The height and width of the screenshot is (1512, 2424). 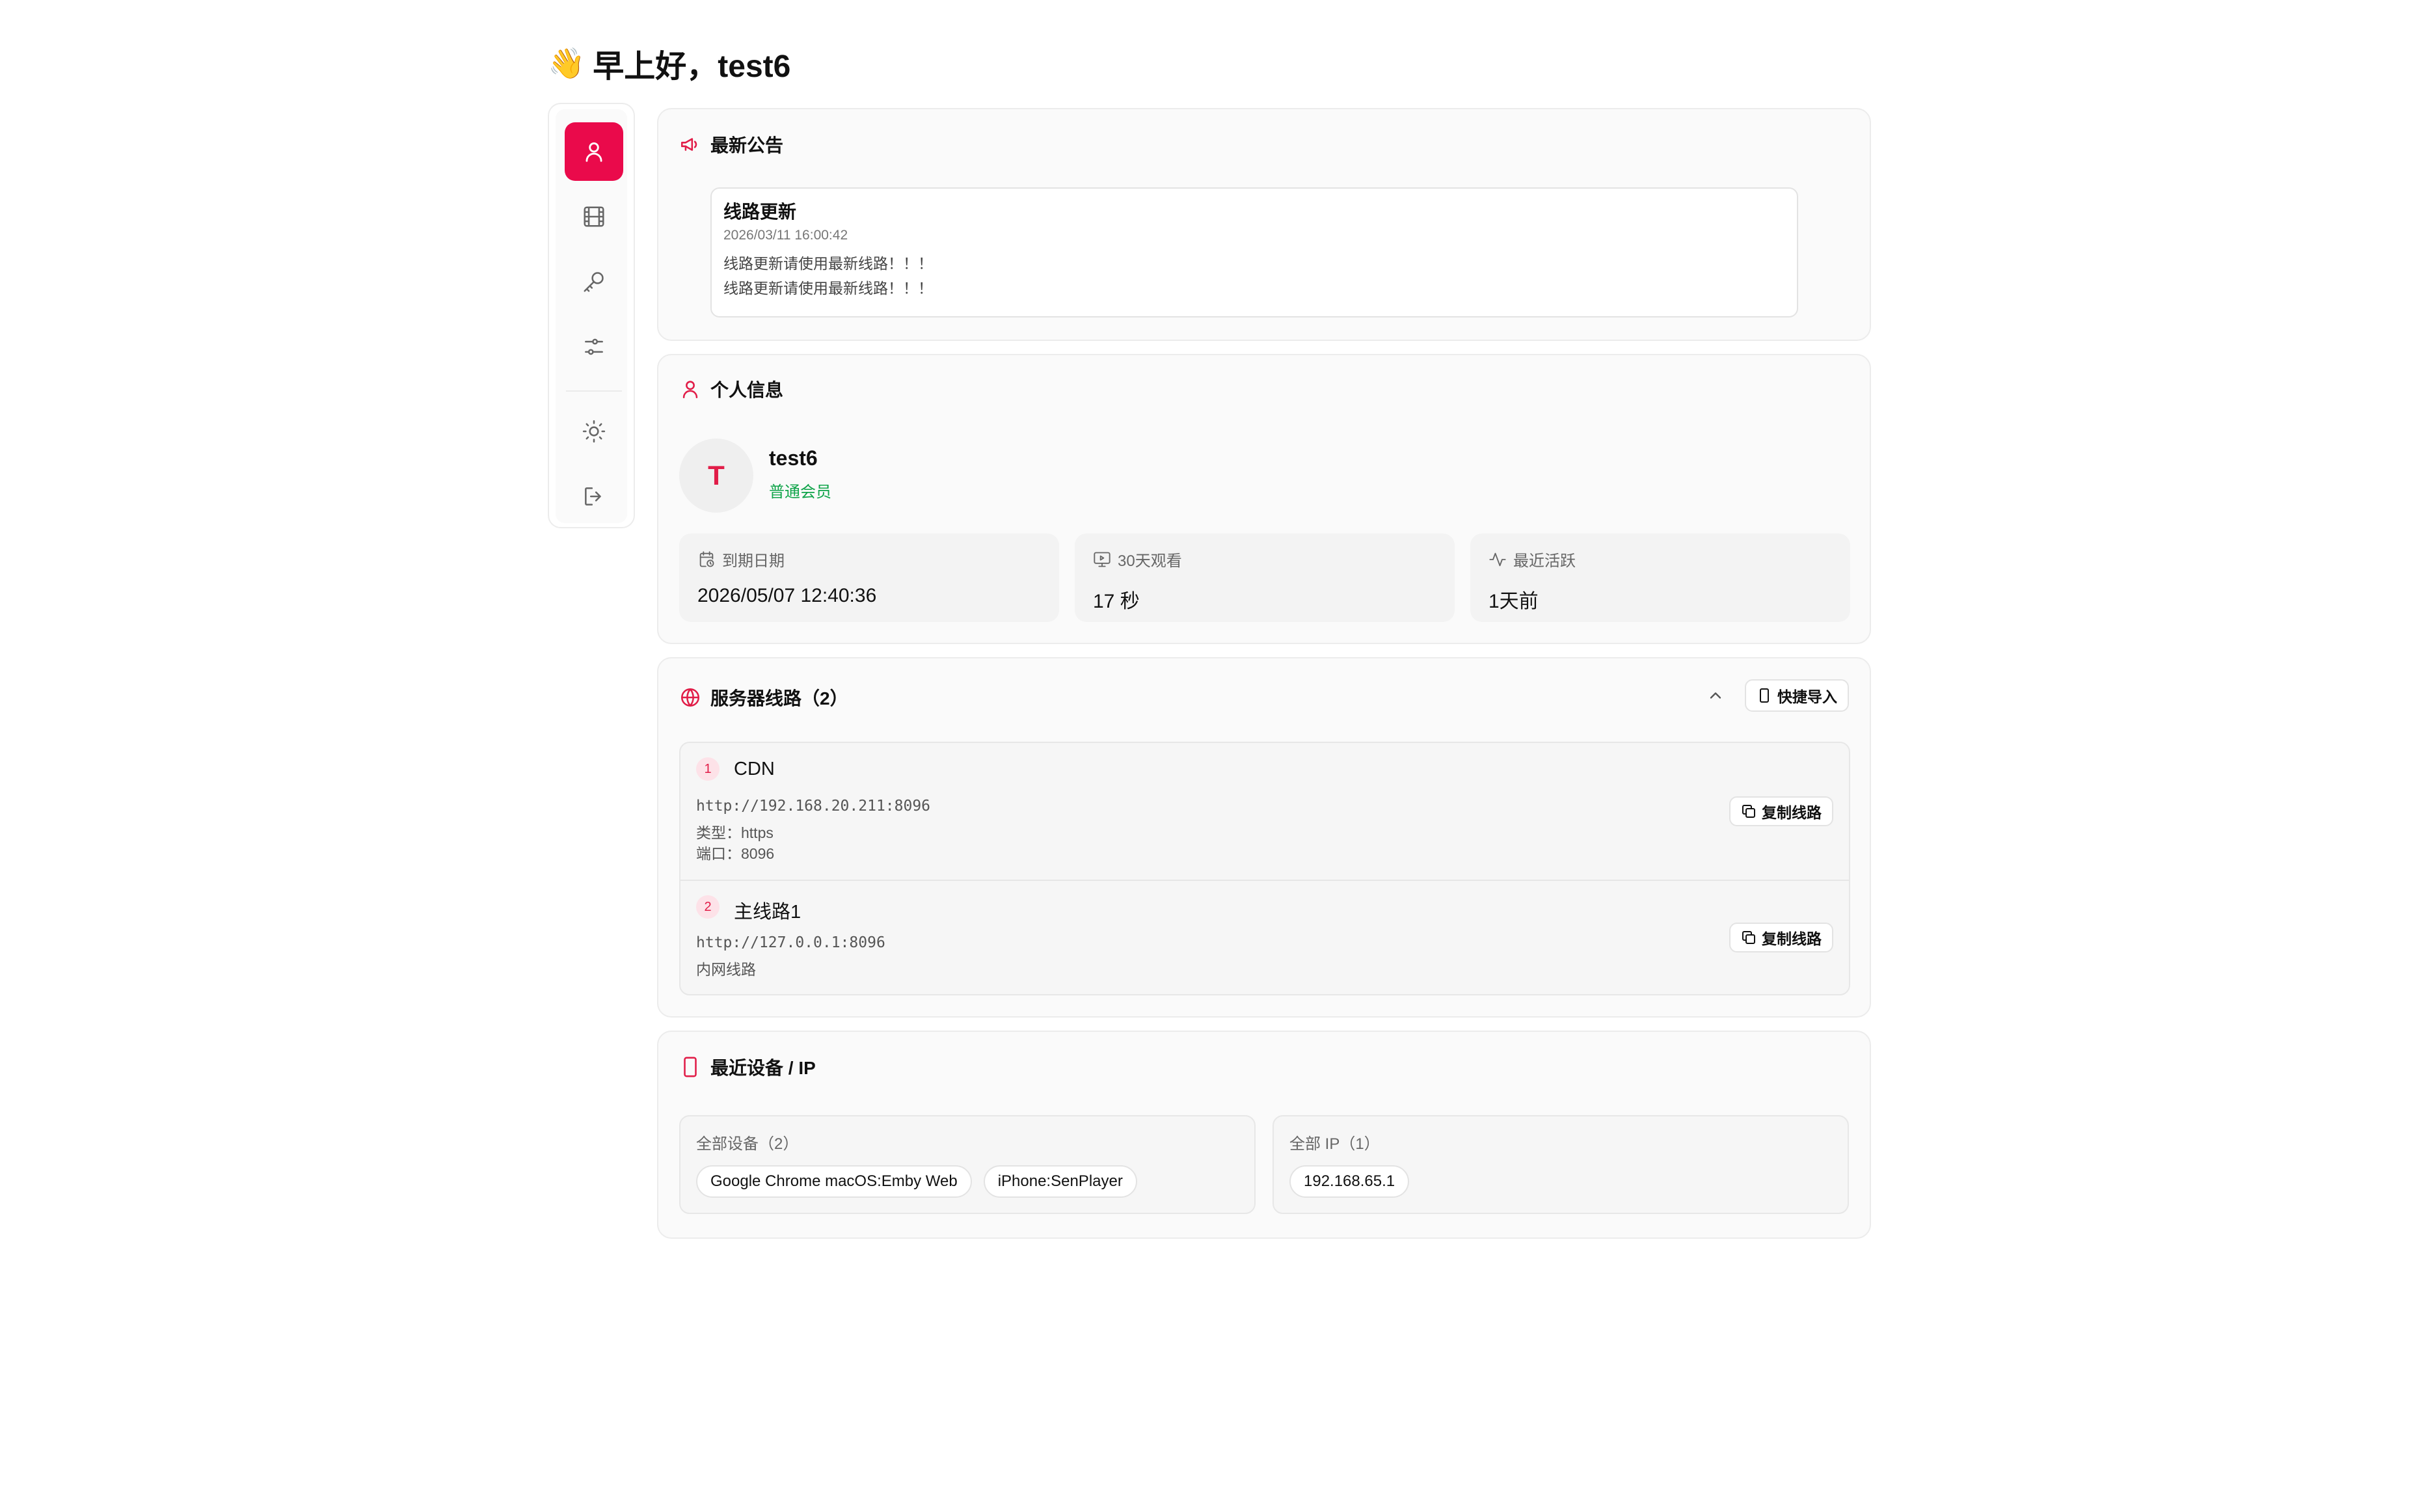 I want to click on stat-value: 17 秒, so click(x=1116, y=601).